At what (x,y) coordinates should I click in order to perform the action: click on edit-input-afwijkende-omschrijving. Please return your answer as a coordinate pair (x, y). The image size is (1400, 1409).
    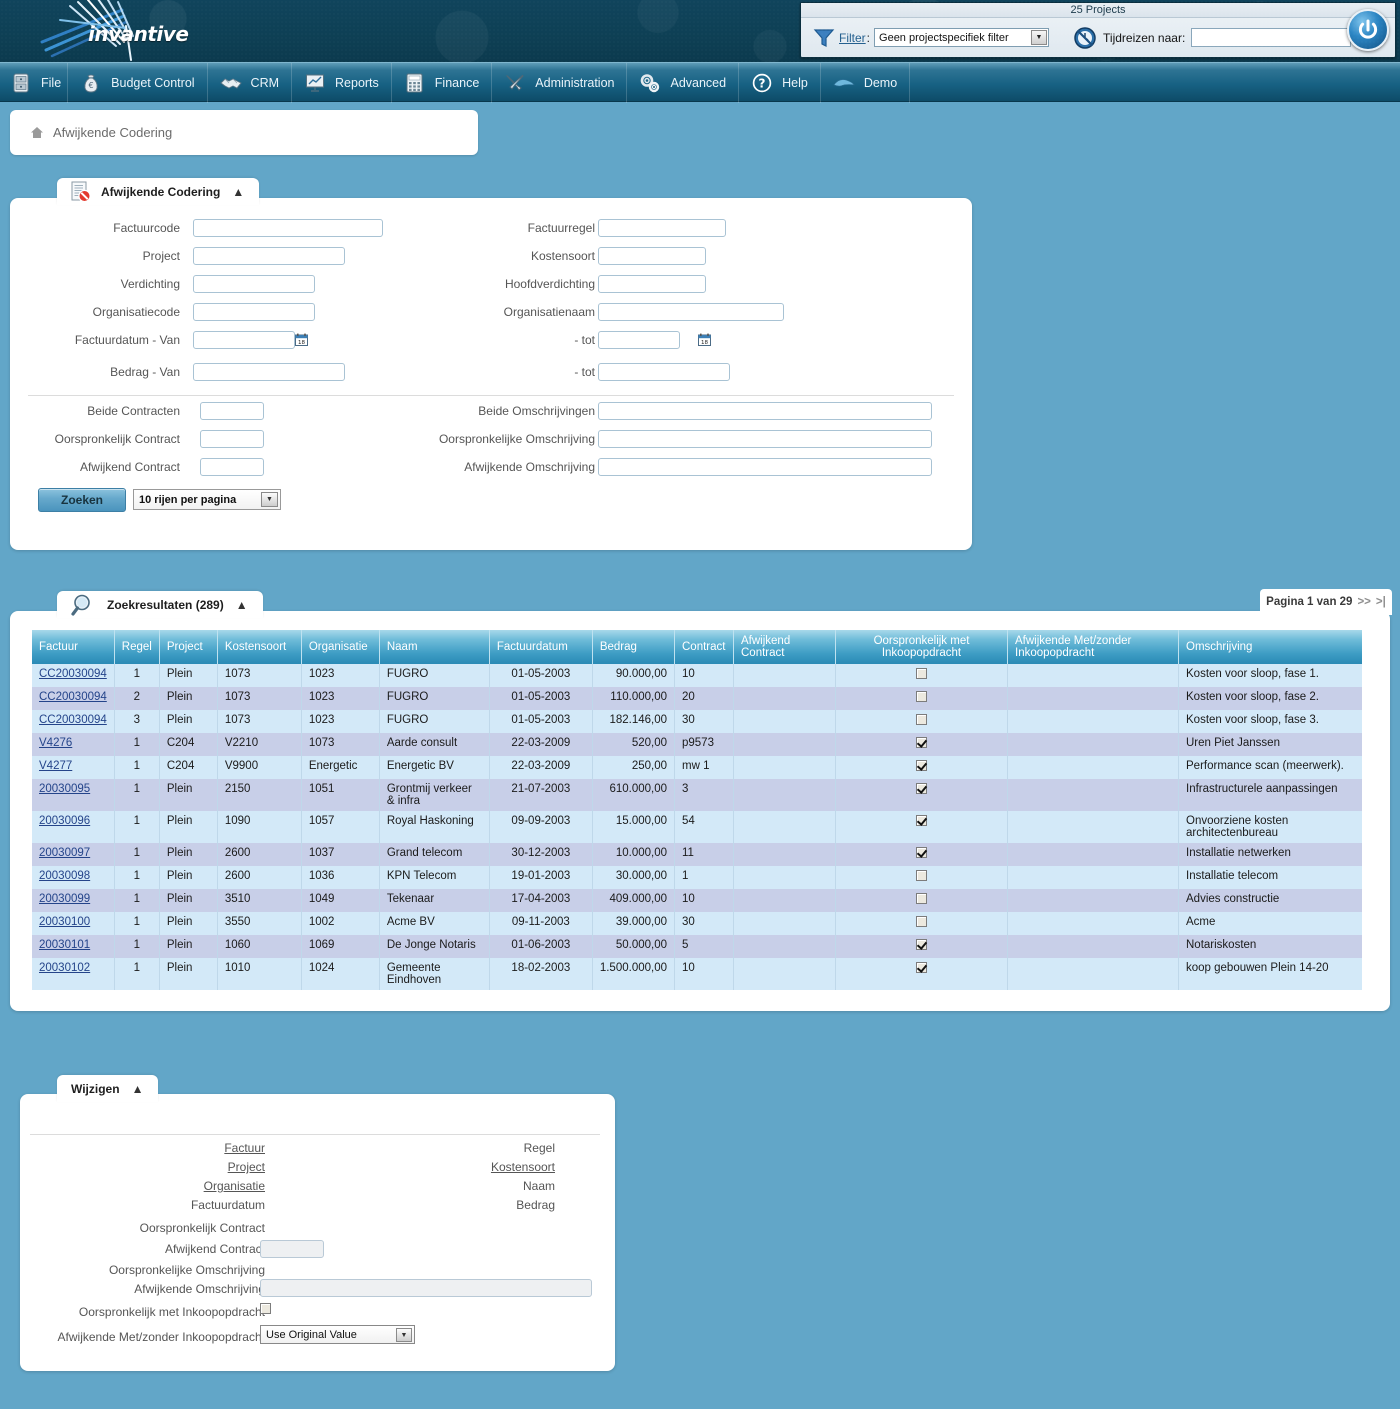
    Looking at the image, I should click on (426, 1288).